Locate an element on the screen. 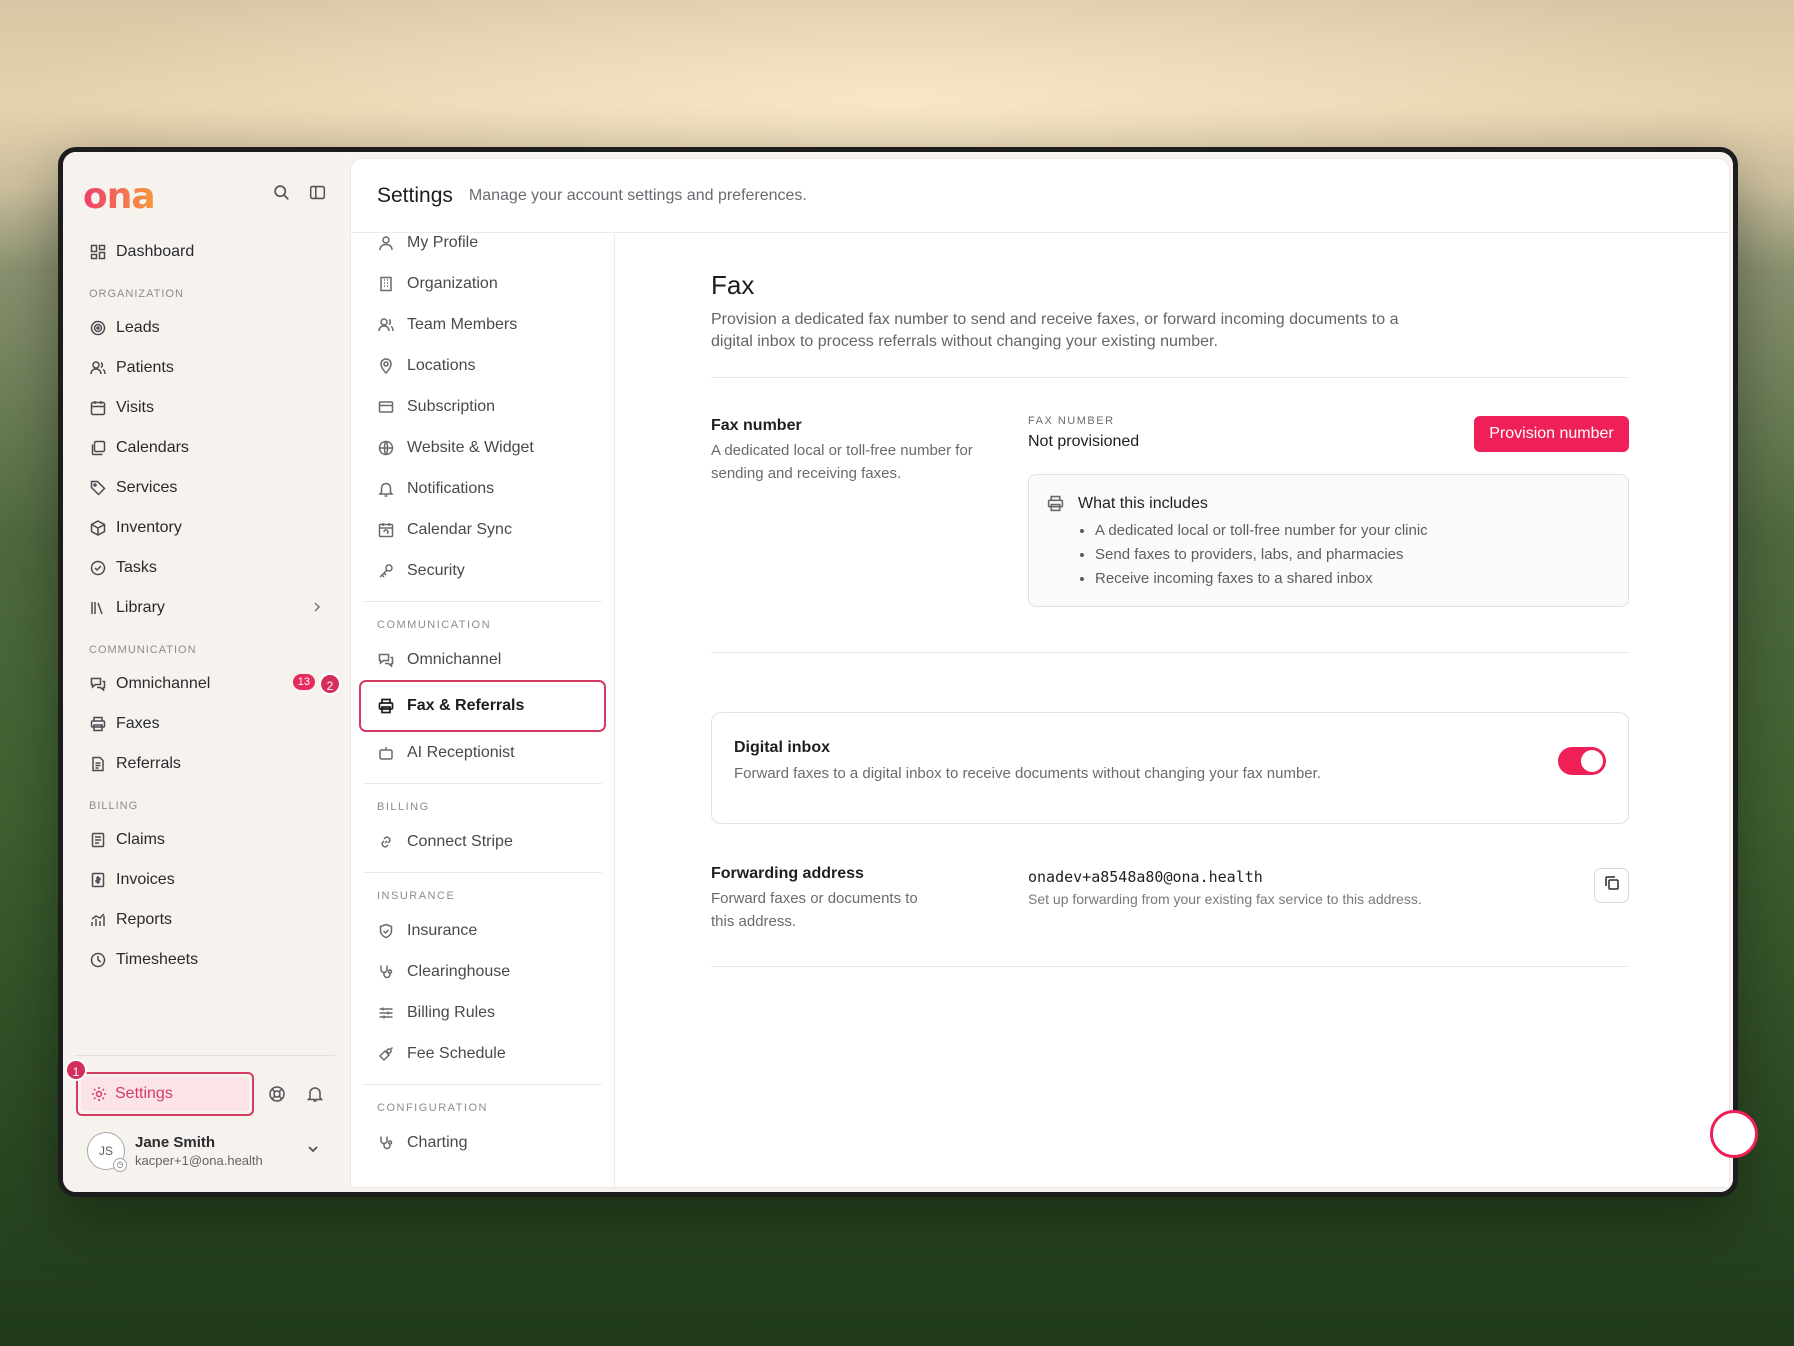  sidebar-item-label: Visits is located at coordinates (135, 407).